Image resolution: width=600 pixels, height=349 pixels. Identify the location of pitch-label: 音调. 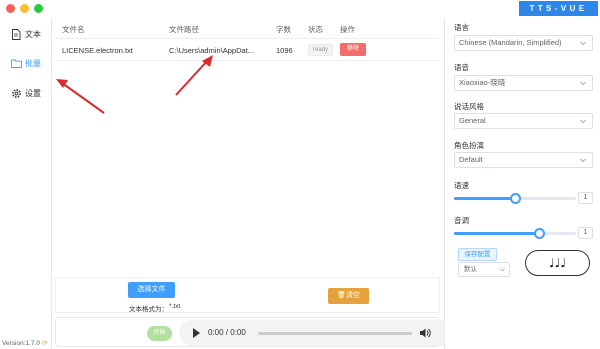
(461, 220).